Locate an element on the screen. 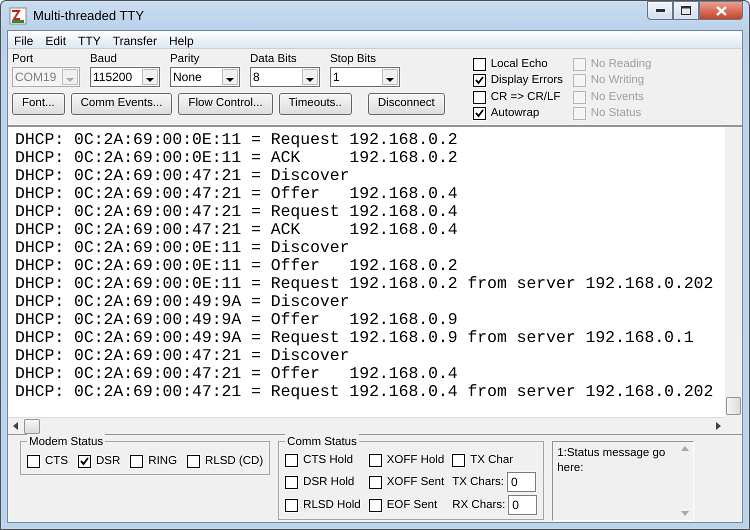 This screenshot has width=750, height=530. app-icon is located at coordinates (18, 15).